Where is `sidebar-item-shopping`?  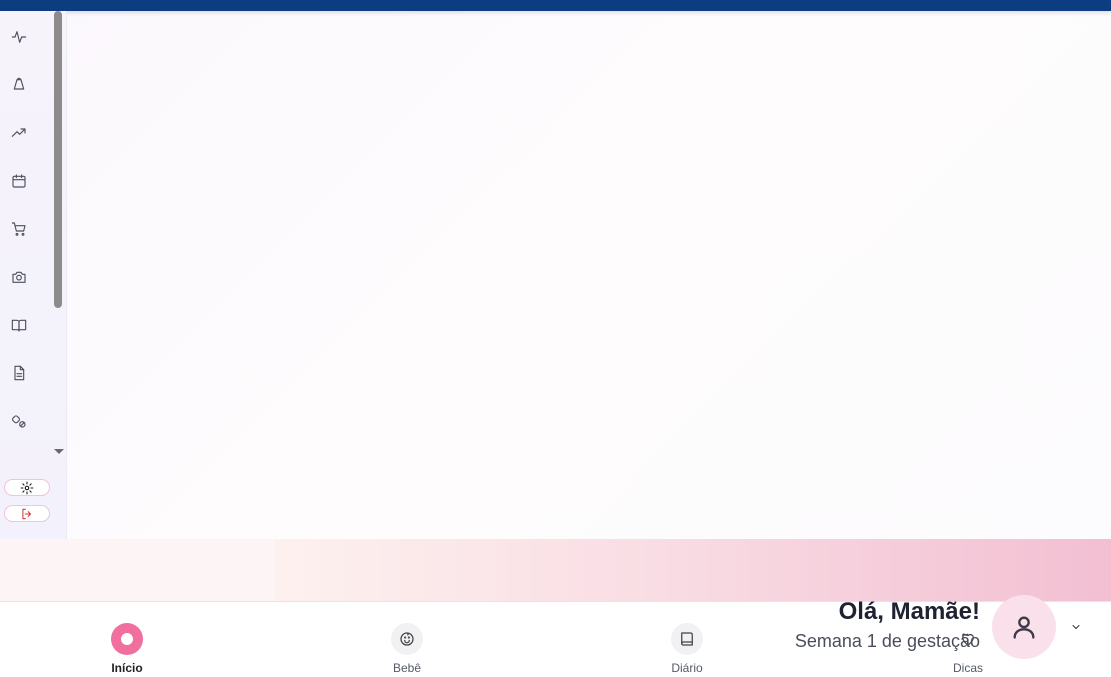 sidebar-item-shopping is located at coordinates (19, 229).